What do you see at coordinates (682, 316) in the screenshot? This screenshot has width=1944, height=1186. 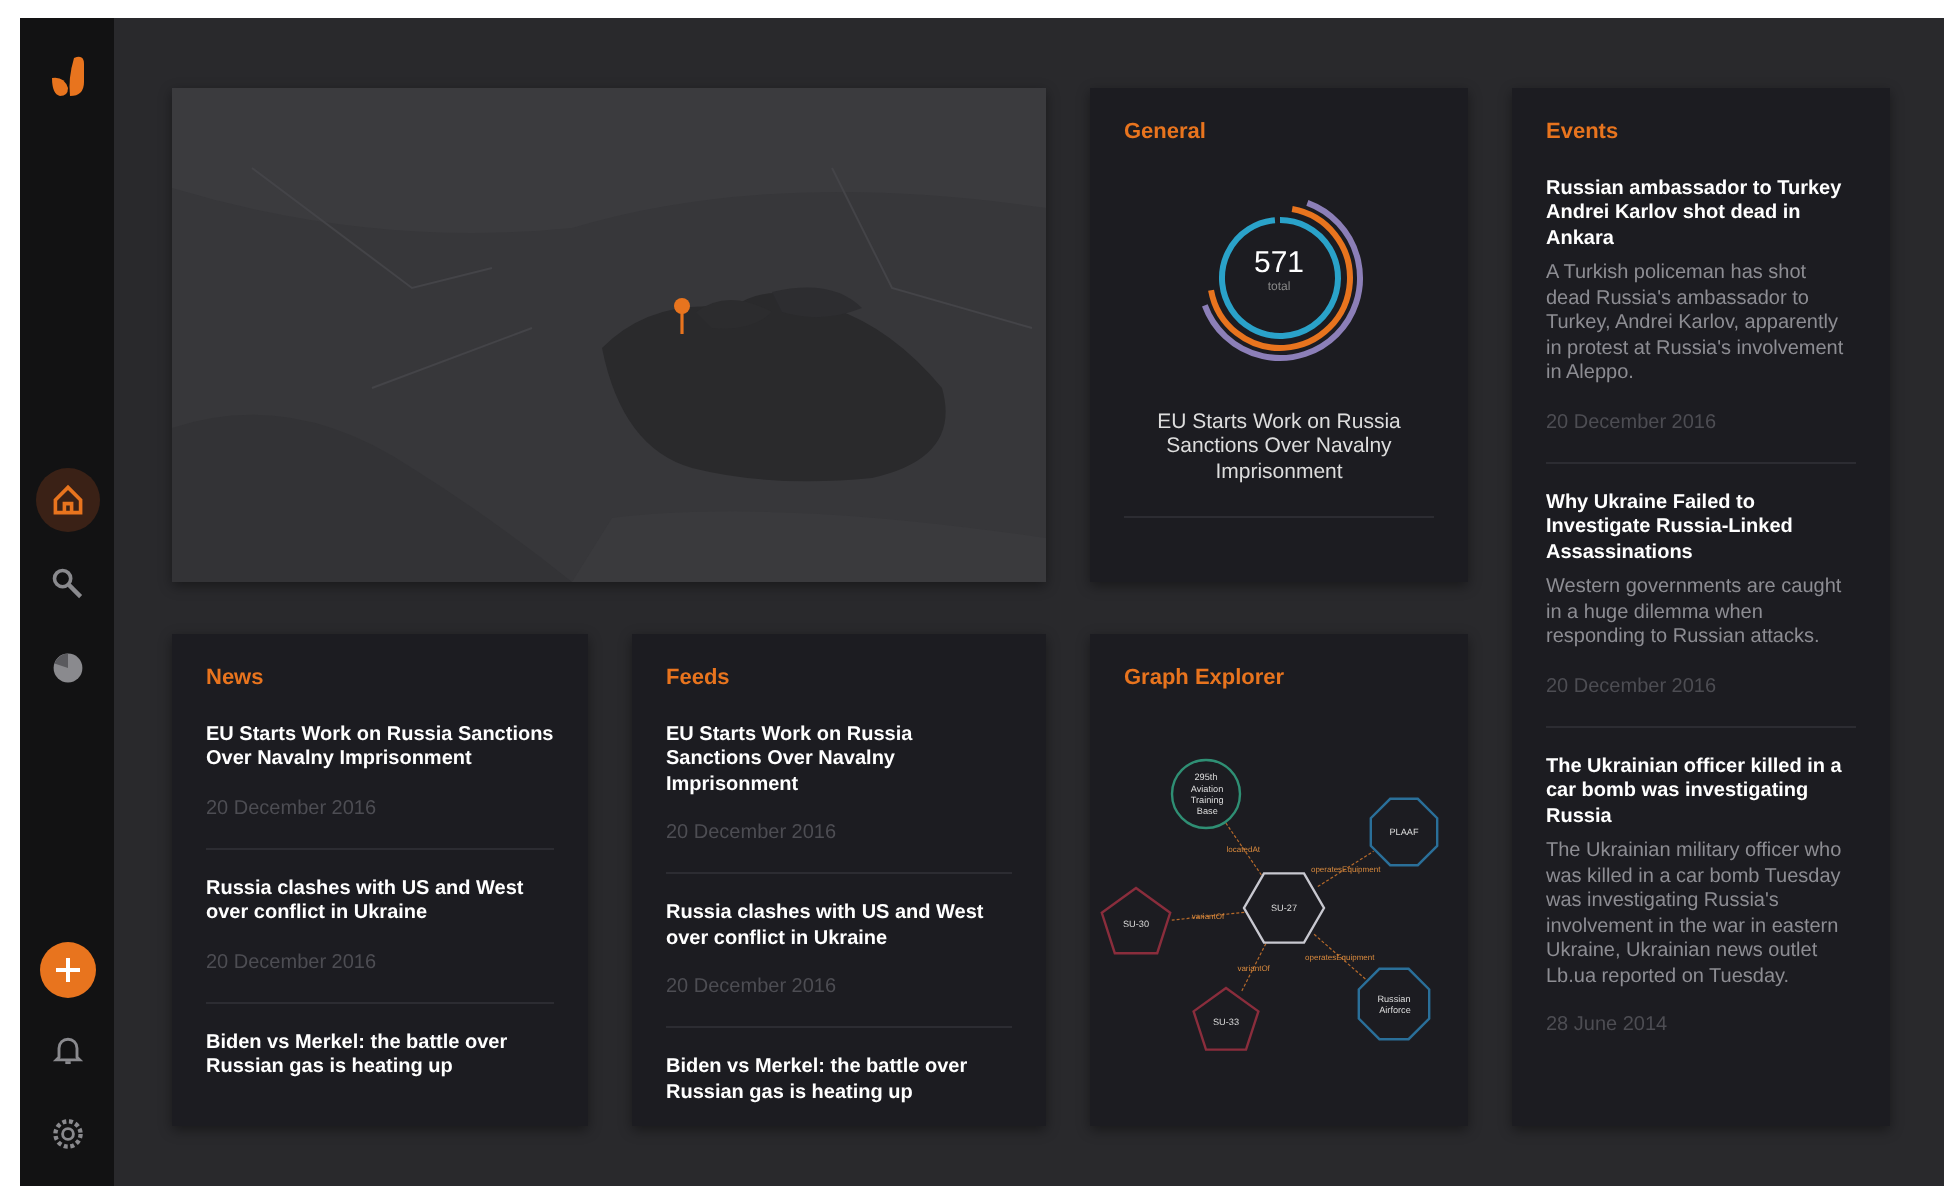 I see `map-pin-icon` at bounding box center [682, 316].